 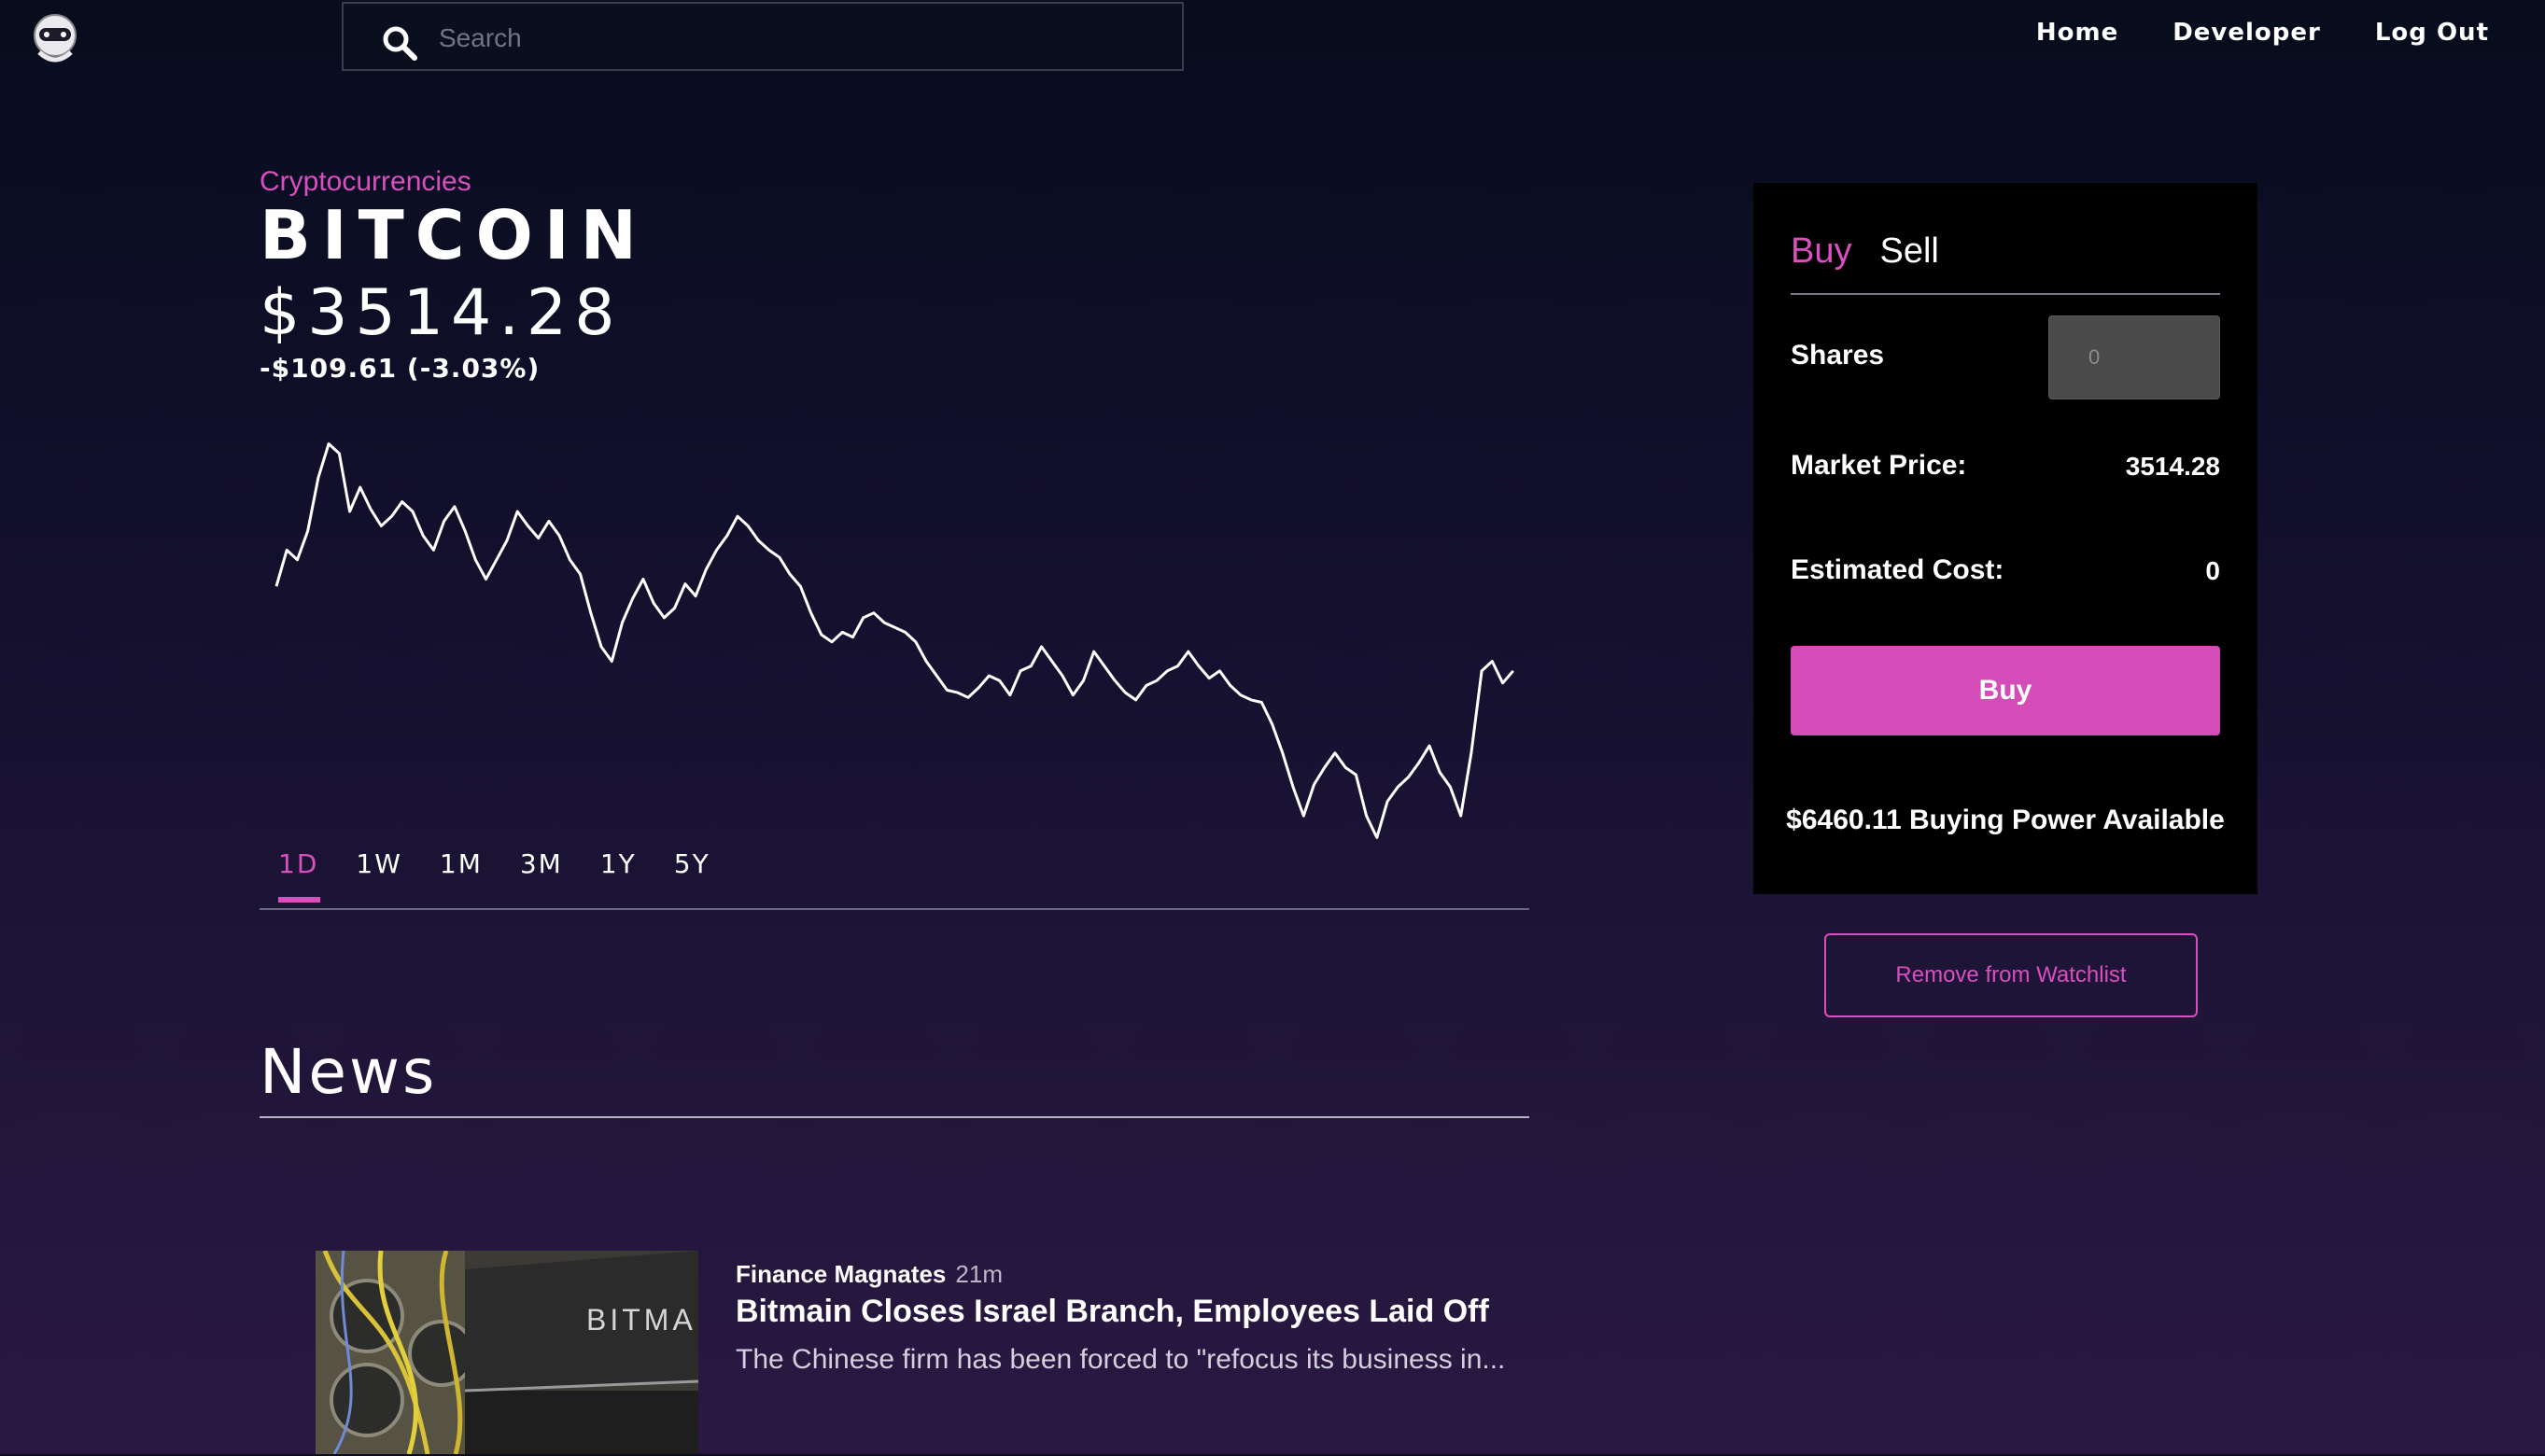 I want to click on nav-developer-link: Developer, so click(x=2247, y=33).